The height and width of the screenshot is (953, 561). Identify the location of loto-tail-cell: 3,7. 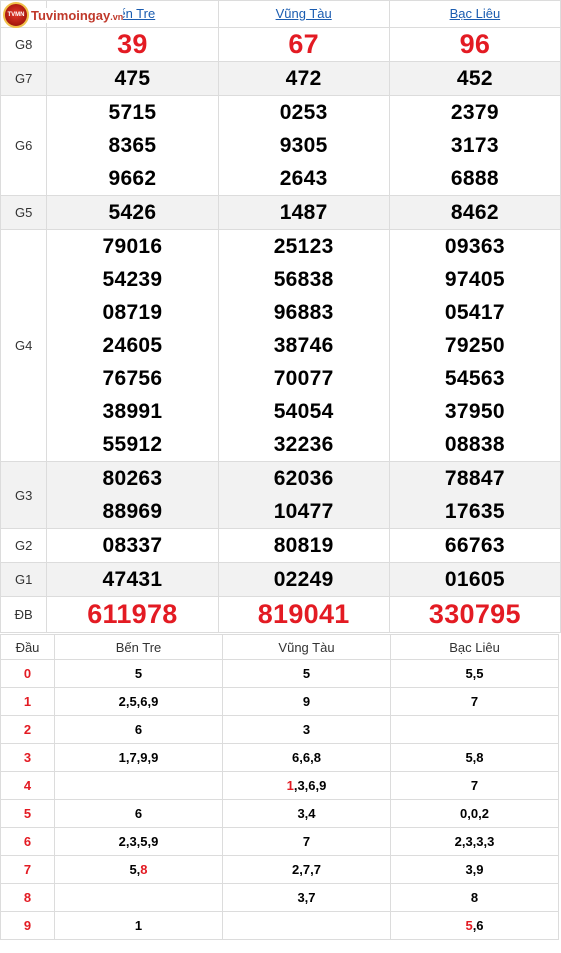
(306, 897).